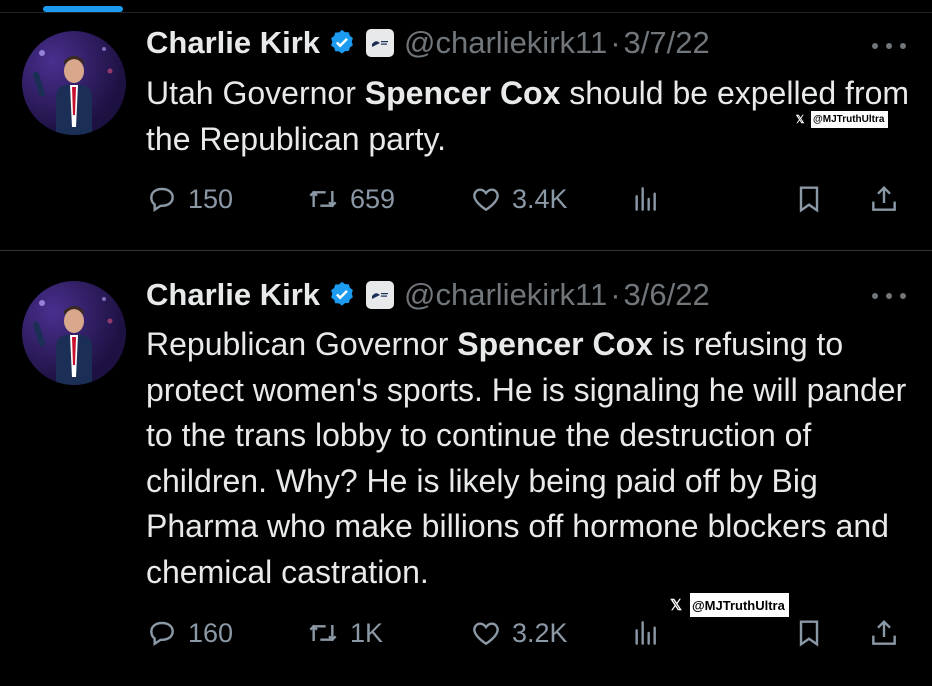 Image resolution: width=932 pixels, height=686 pixels. I want to click on reply-button: 160, so click(189, 633).